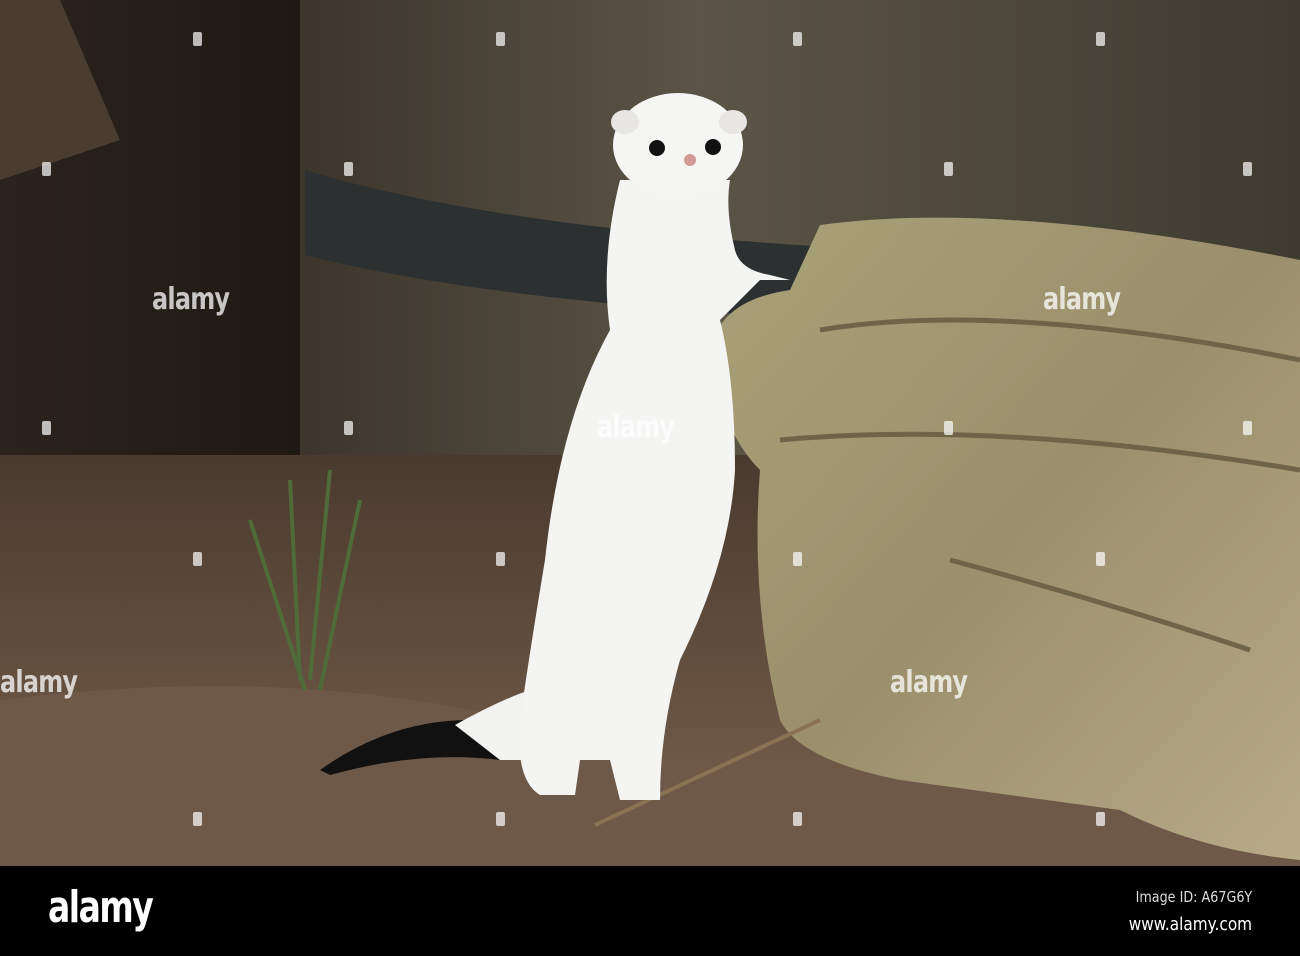  I want to click on footer-bar: alamy Image ID: A67G6Y www.alamy.com, so click(650, 911).